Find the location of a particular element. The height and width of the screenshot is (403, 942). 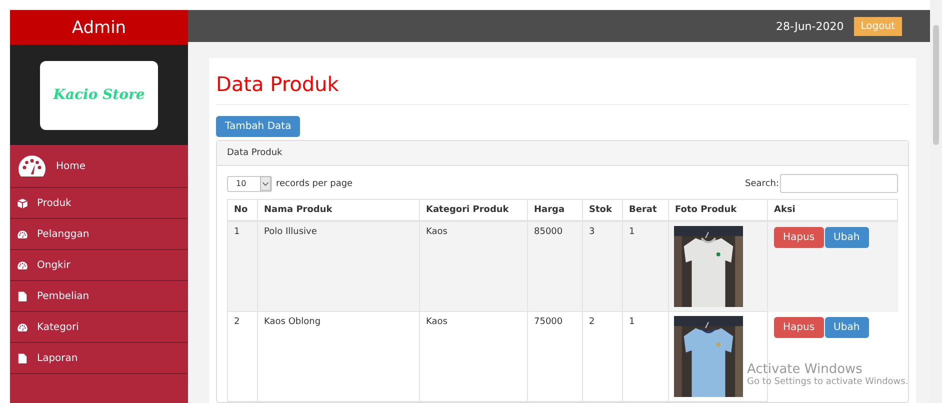

table-cell: Polo Illusive is located at coordinates (339, 266).